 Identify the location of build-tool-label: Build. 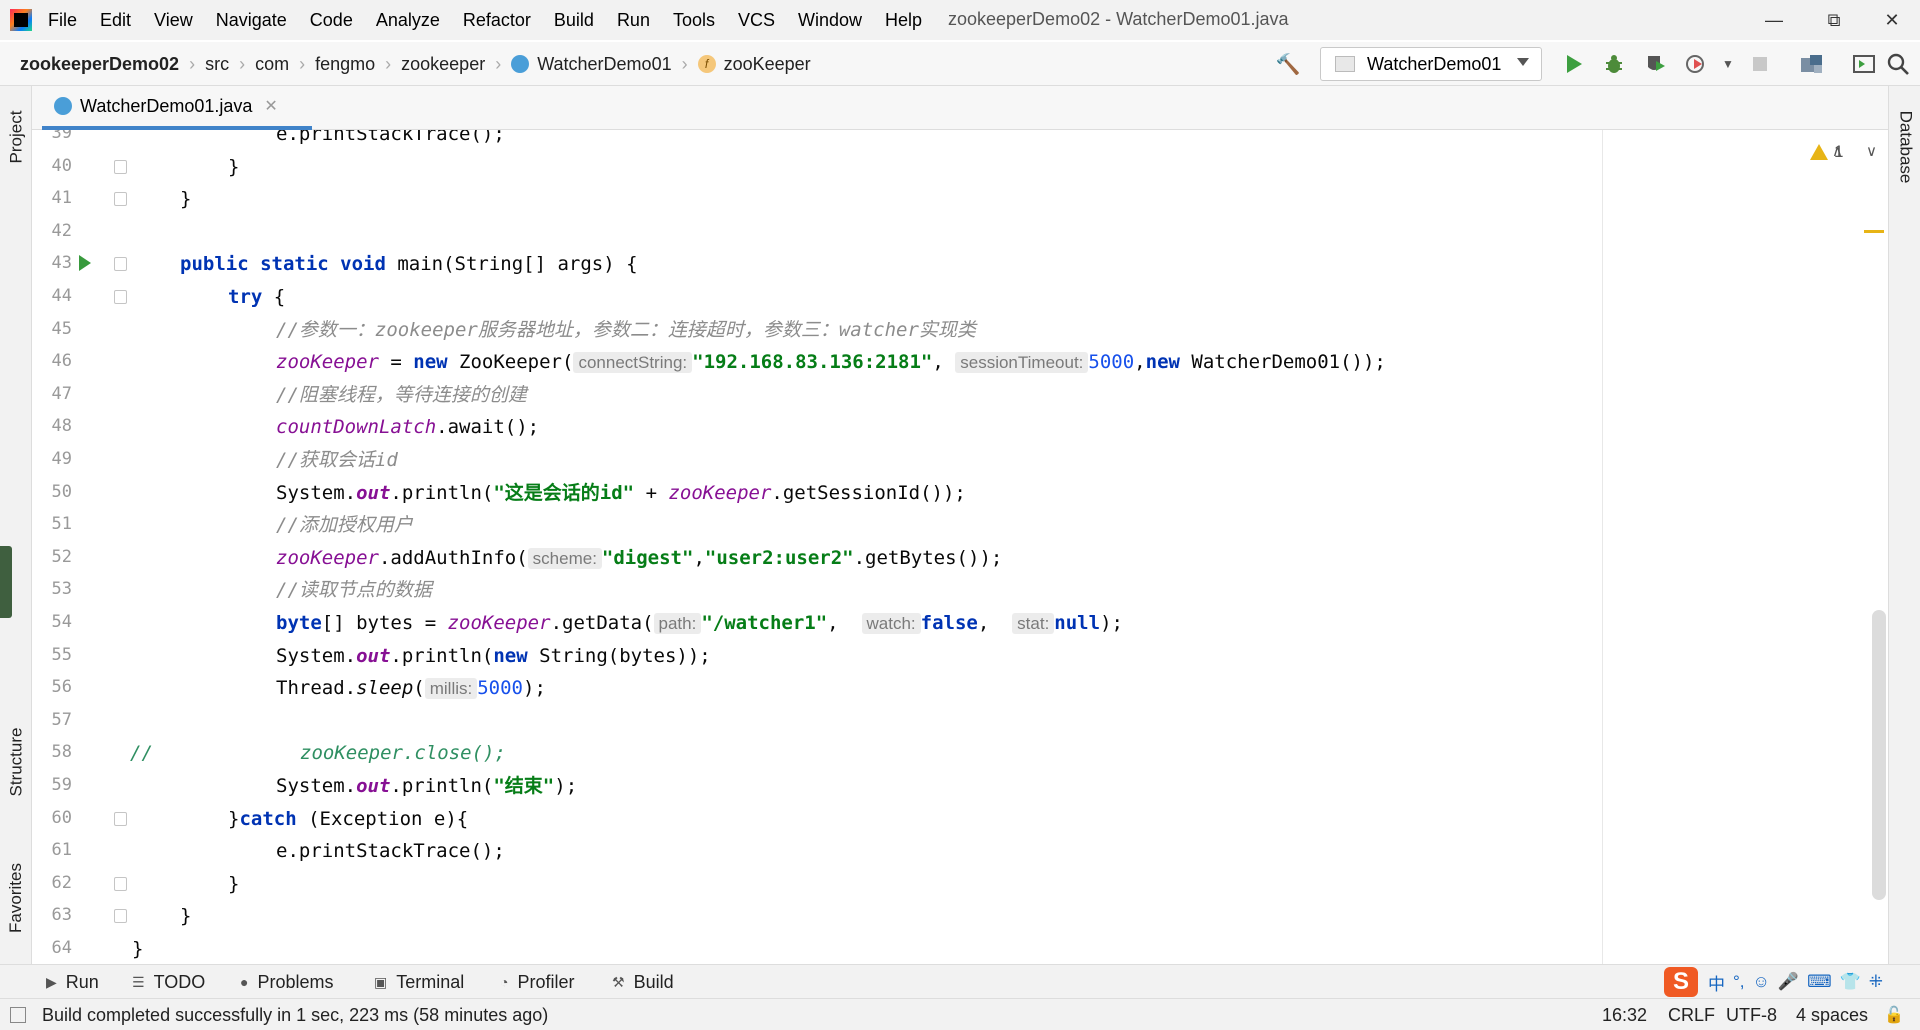
(653, 981).